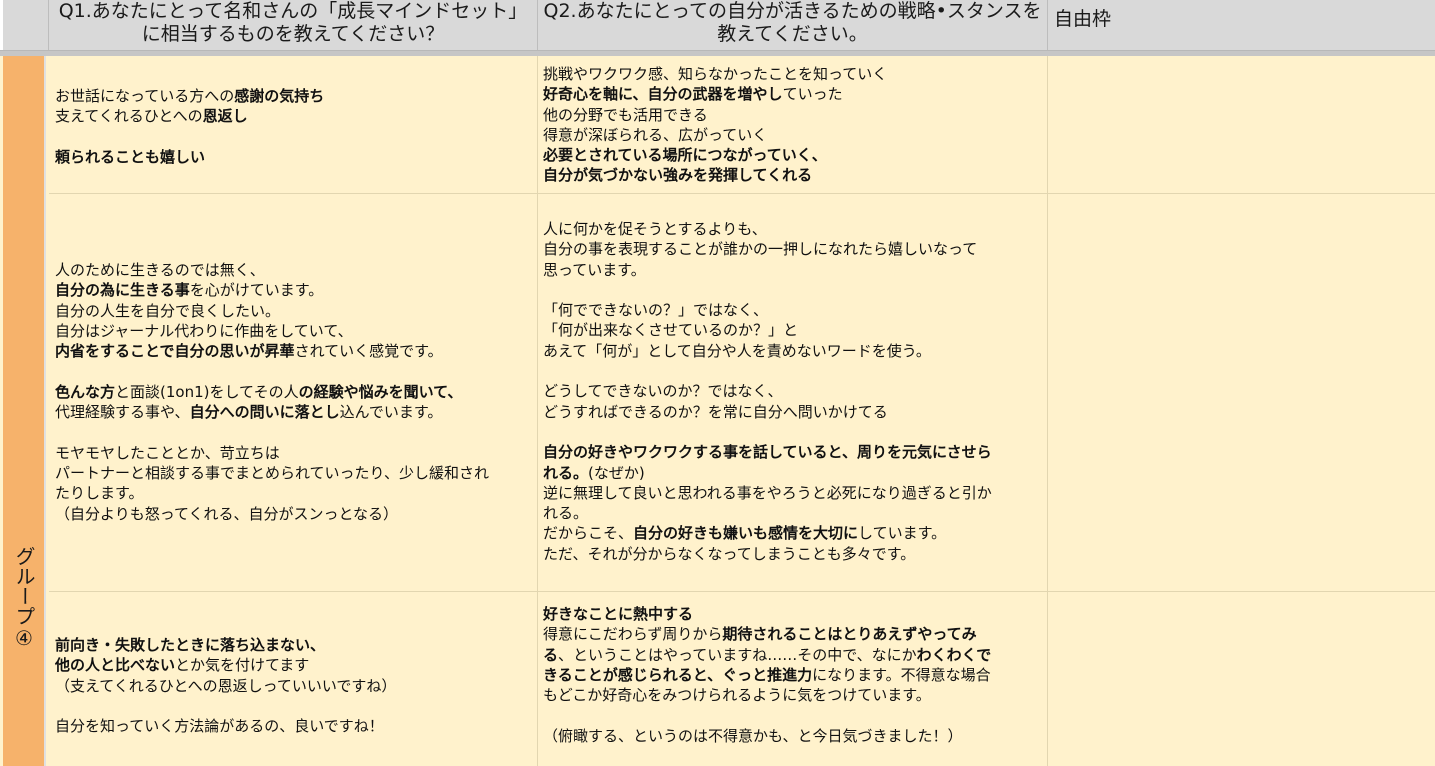 The image size is (1435, 766). What do you see at coordinates (753, 735) in the screenshot?
I see `text-run: （俯瞰する、というのは不得意かも、と今日気づきました！）` at bounding box center [753, 735].